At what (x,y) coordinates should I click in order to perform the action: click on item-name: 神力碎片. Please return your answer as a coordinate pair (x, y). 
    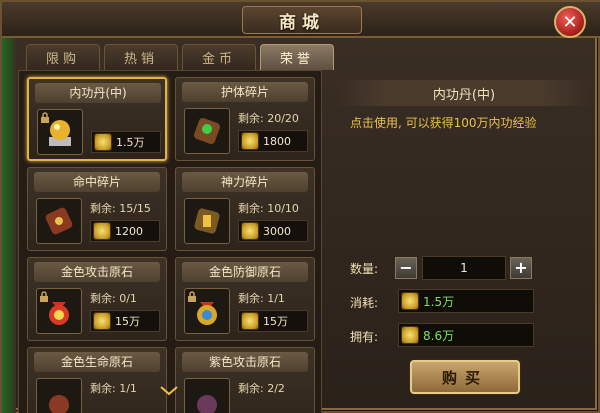
    Looking at the image, I should click on (245, 182).